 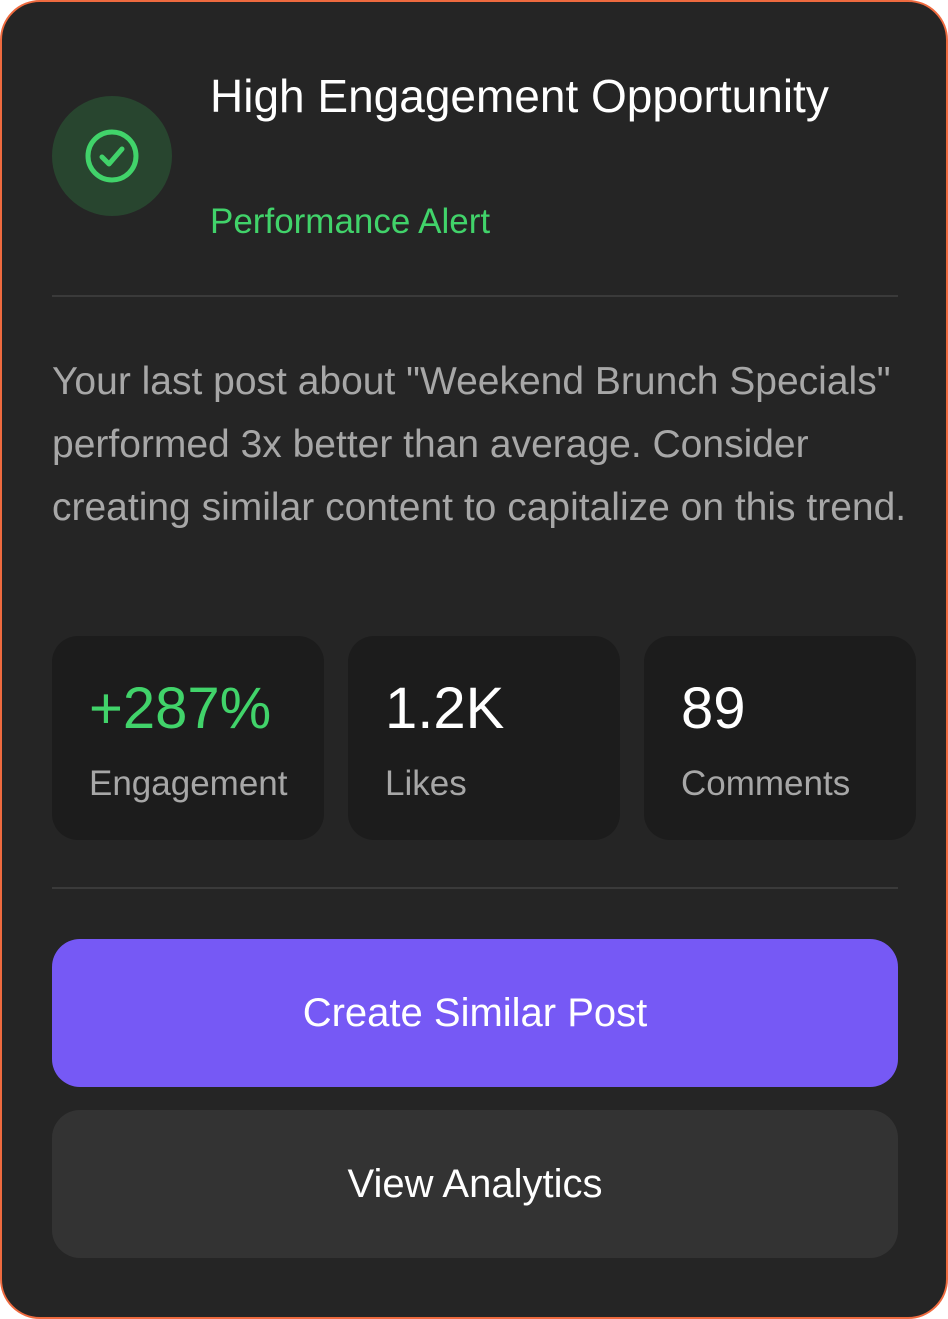 I want to click on stat-value: +287%, so click(x=180, y=708).